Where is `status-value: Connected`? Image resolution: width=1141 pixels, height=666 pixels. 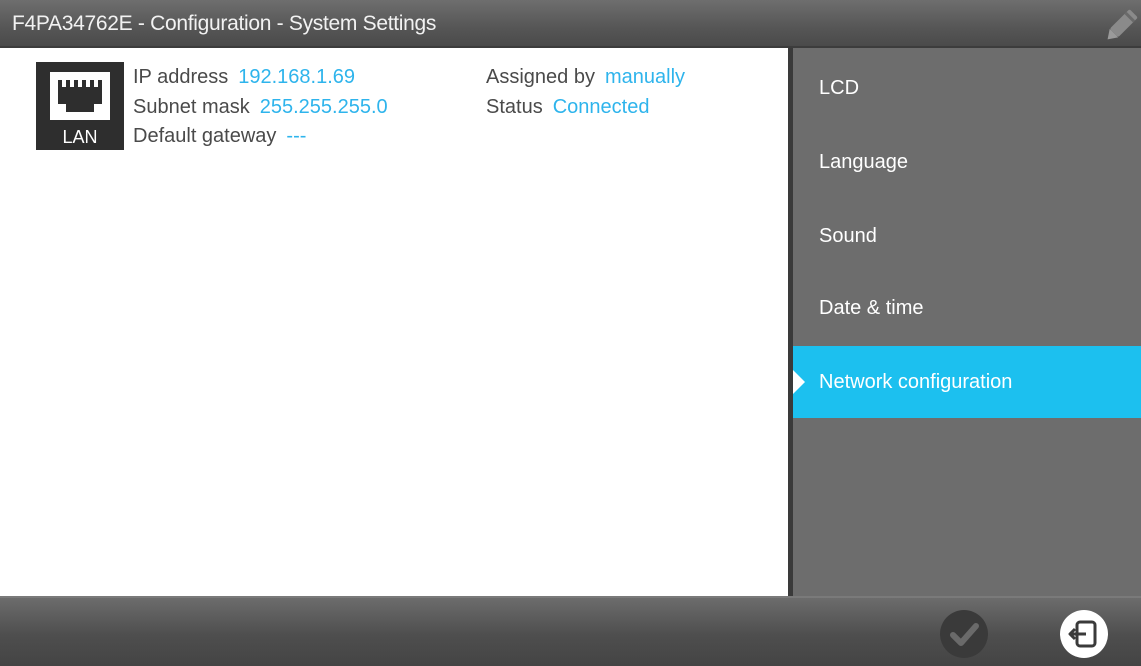
status-value: Connected is located at coordinates (601, 107).